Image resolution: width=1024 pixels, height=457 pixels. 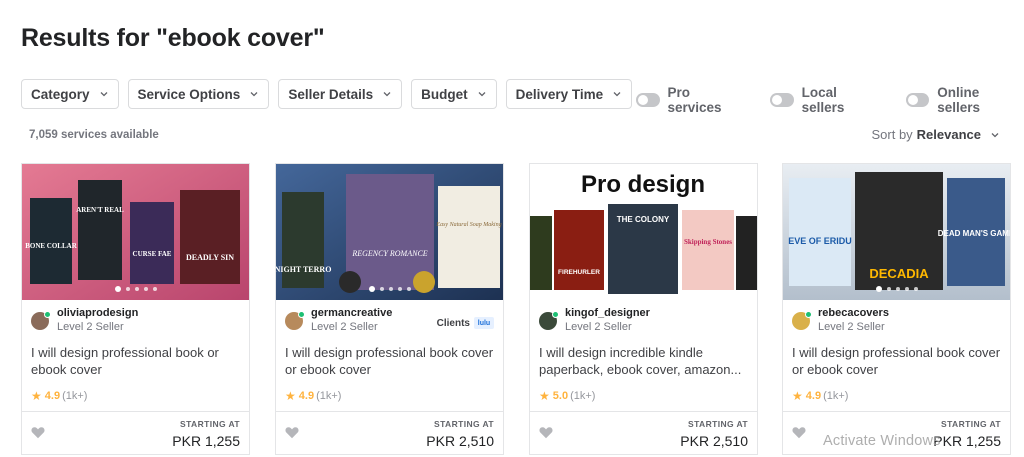 I want to click on page-title: Results for "ebook cover", so click(x=173, y=38).